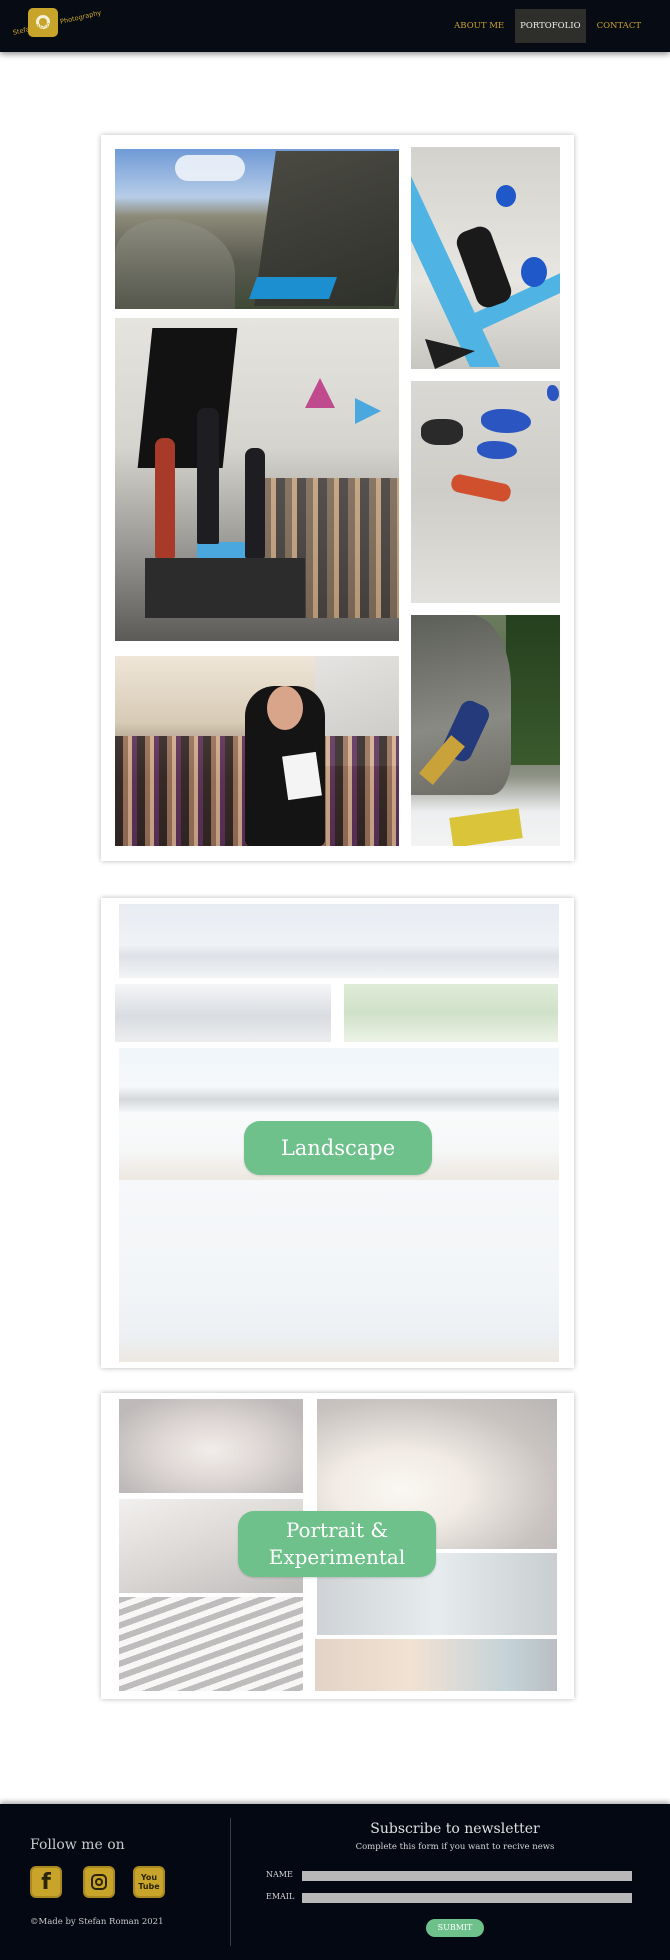 This screenshot has height=1960, width=670. What do you see at coordinates (257, 751) in the screenshot?
I see `photo-winner-portrait` at bounding box center [257, 751].